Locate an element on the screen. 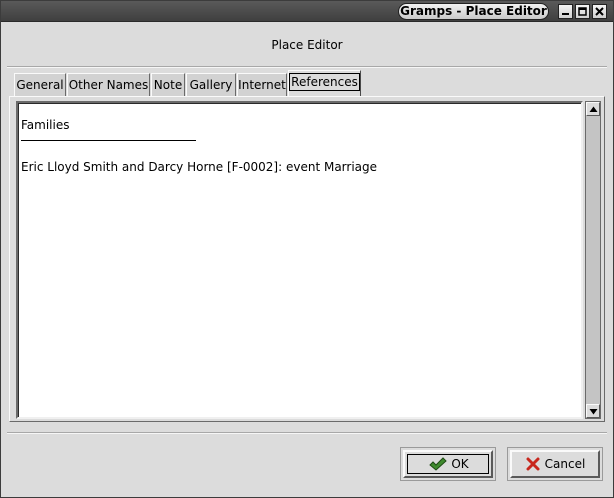 This screenshot has width=614, height=498. close-button is located at coordinates (599, 11).